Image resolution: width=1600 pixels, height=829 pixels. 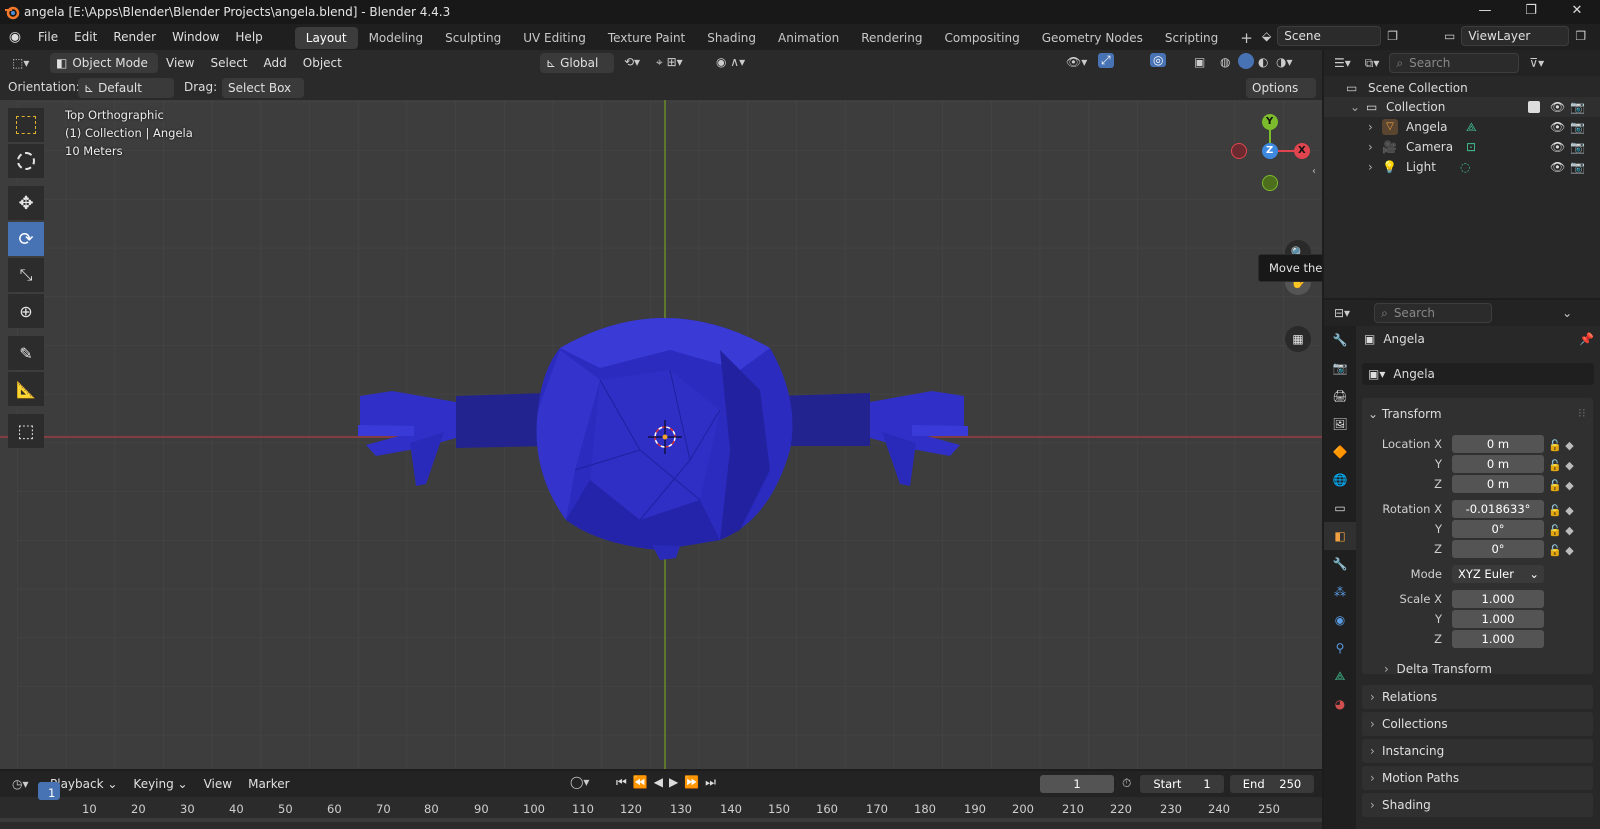 I want to click on viewport-menu-object: Object, so click(x=322, y=63).